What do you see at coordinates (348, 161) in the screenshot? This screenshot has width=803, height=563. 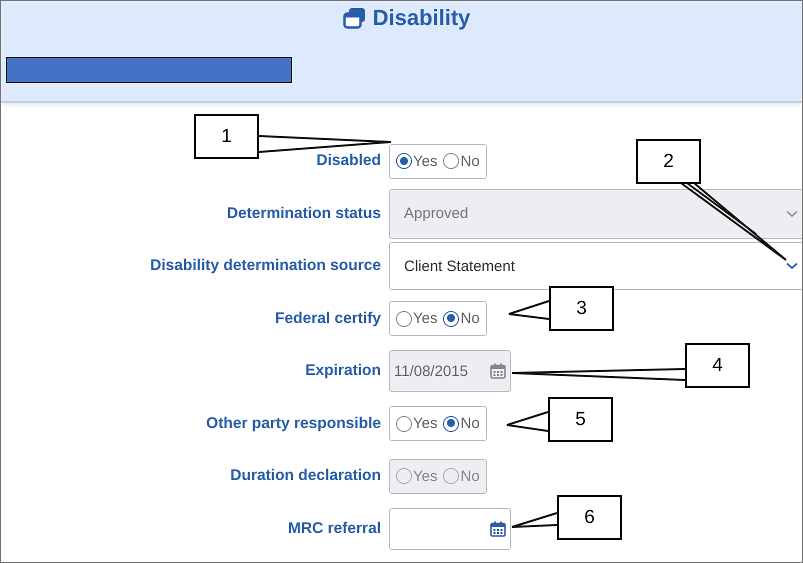 I see `field-label: Disabled` at bounding box center [348, 161].